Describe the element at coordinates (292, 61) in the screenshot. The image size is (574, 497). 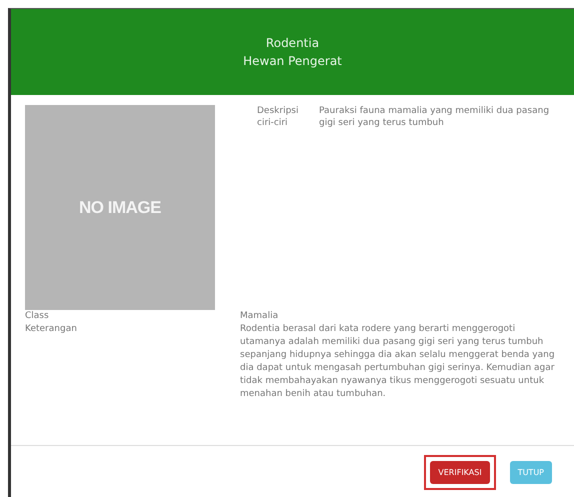
I see `modal-subtitle: Hewan Pengerat` at that location.